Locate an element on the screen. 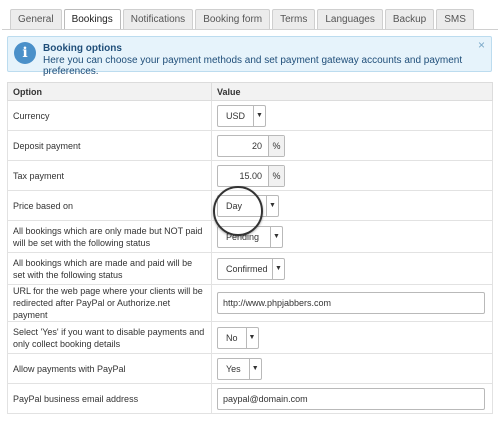  column-header-value: Value is located at coordinates (352, 91).